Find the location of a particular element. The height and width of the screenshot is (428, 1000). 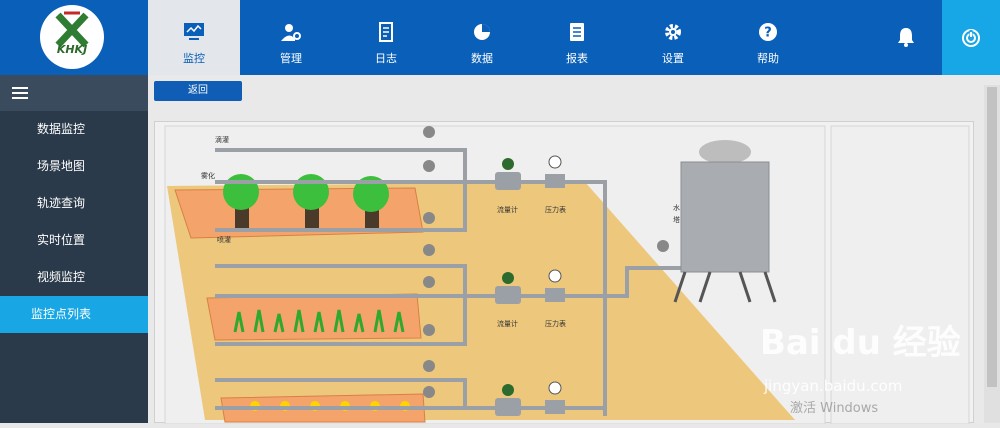

nav-tab-log: 日志 is located at coordinates (386, 37).